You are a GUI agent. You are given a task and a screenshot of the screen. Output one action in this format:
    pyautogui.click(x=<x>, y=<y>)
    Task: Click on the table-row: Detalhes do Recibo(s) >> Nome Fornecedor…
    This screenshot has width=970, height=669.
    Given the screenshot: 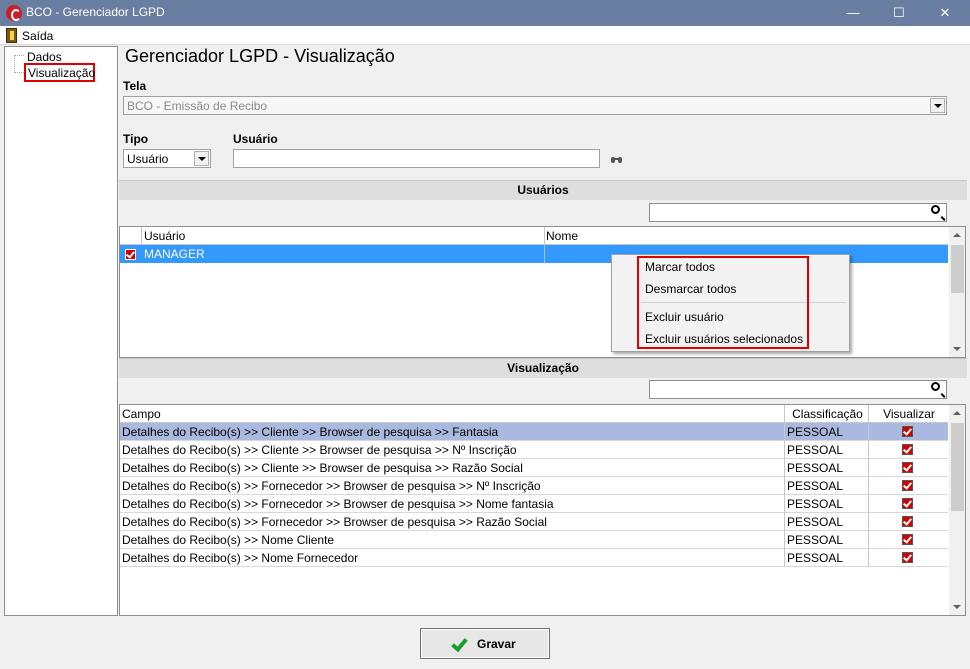 What is the action you would take?
    pyautogui.click(x=534, y=558)
    